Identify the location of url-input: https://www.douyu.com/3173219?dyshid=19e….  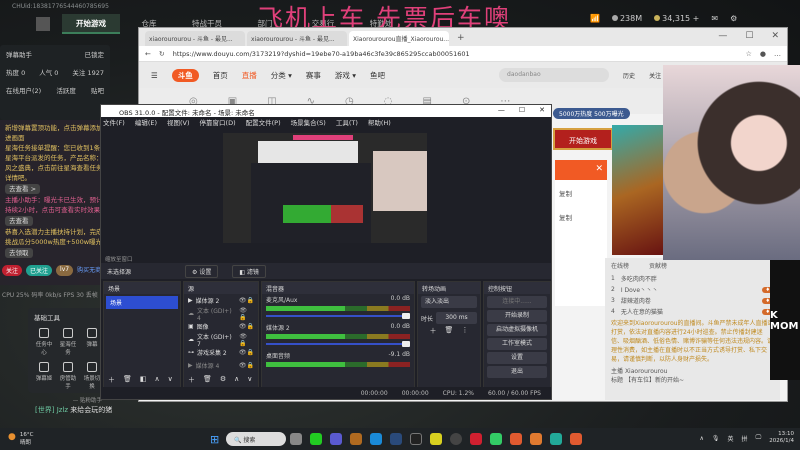
(455, 54).